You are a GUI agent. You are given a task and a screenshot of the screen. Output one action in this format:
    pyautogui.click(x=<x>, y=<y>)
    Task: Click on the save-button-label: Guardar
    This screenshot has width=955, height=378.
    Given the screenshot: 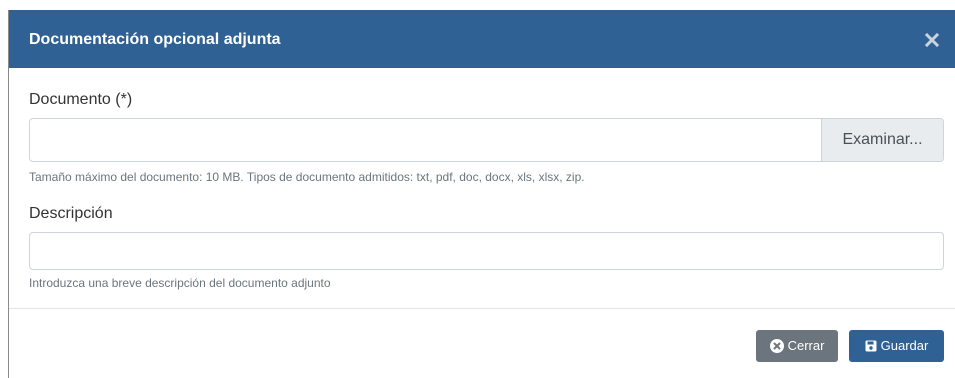 What is the action you would take?
    pyautogui.click(x=904, y=345)
    